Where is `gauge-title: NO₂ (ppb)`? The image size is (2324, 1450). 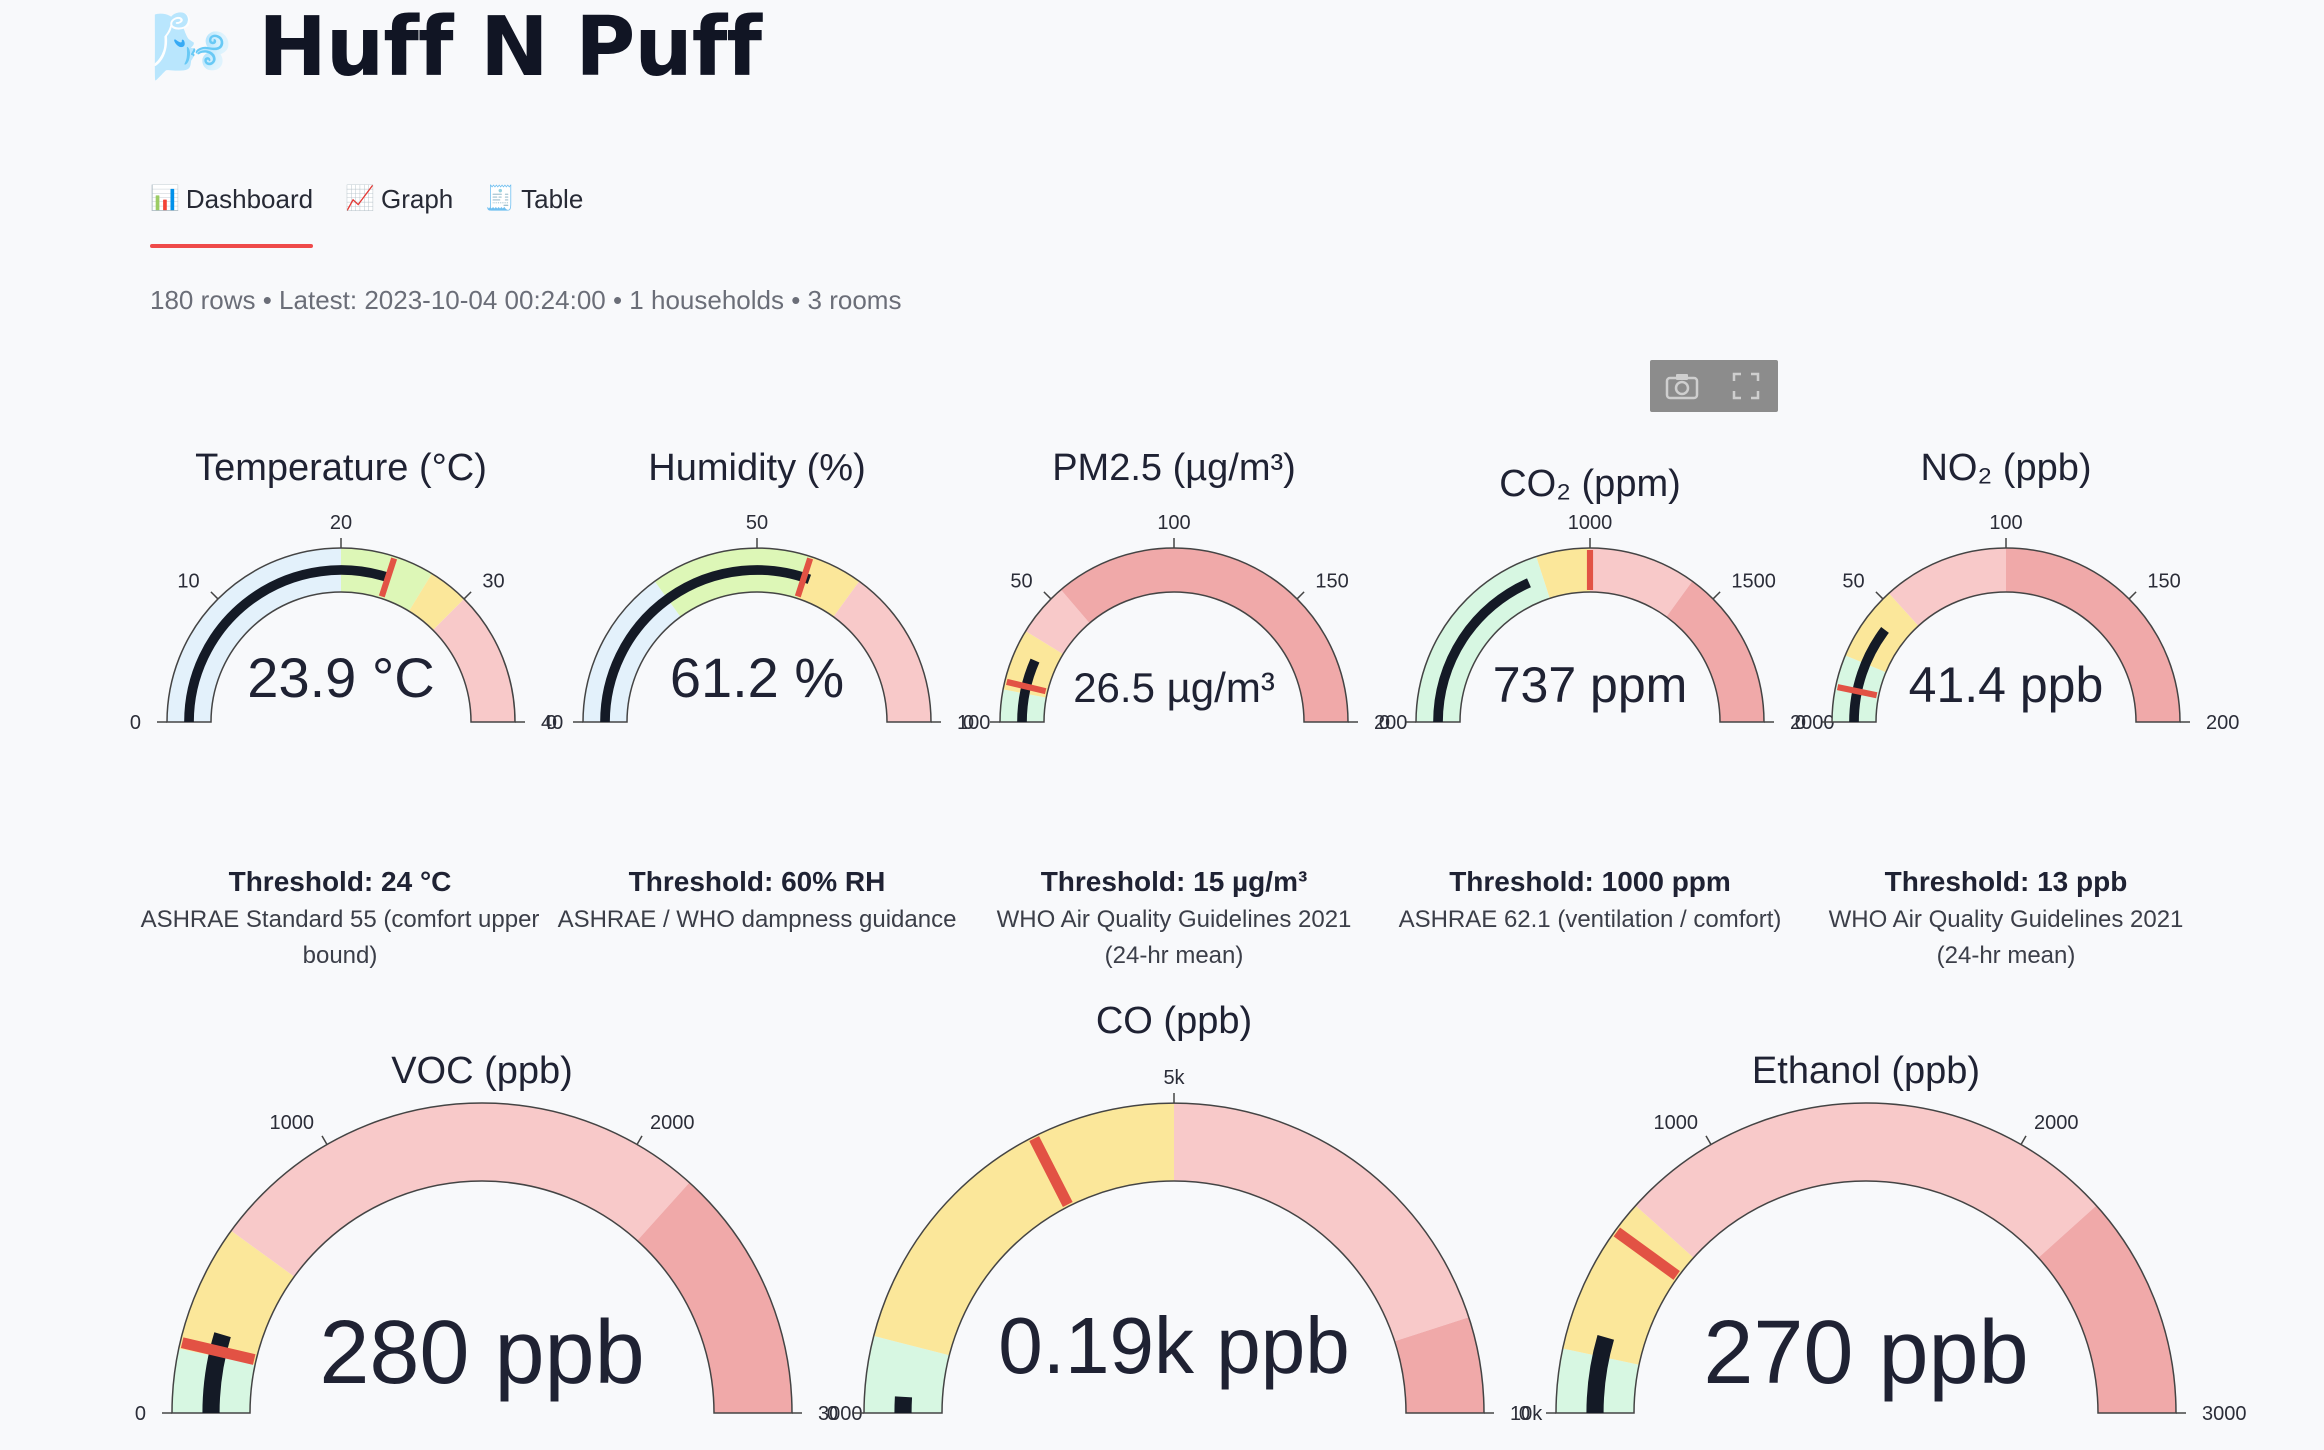
gauge-title: NO₂ (ppb) is located at coordinates (2005, 468).